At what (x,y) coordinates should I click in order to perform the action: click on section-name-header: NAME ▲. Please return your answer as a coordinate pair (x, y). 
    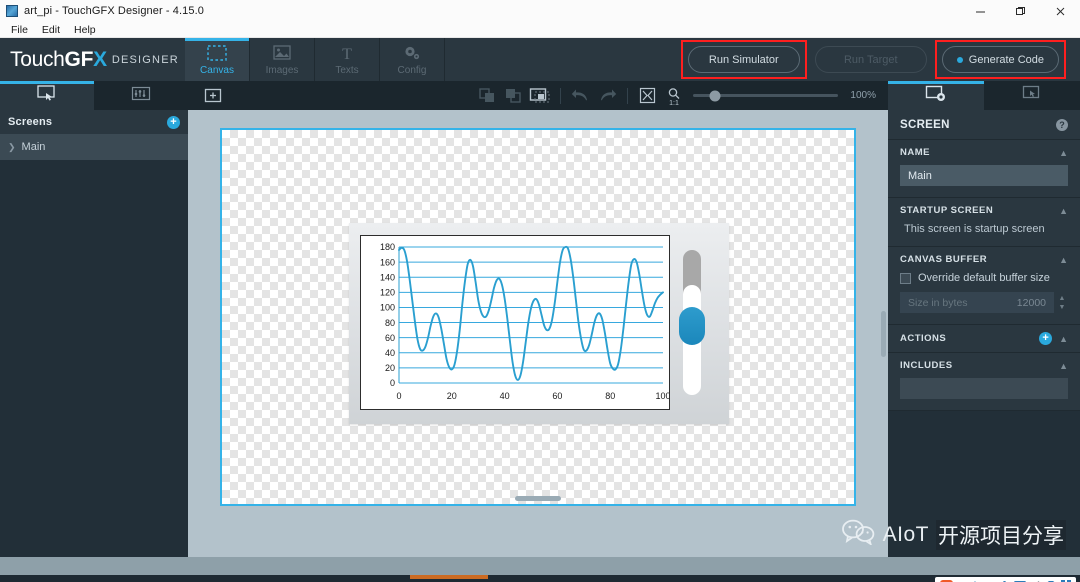
    Looking at the image, I should click on (984, 152).